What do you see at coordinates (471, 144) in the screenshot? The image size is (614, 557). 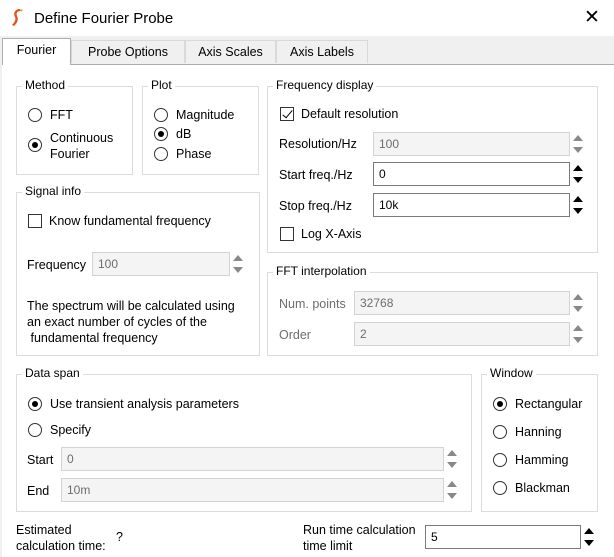 I see `resolution-field: 100` at bounding box center [471, 144].